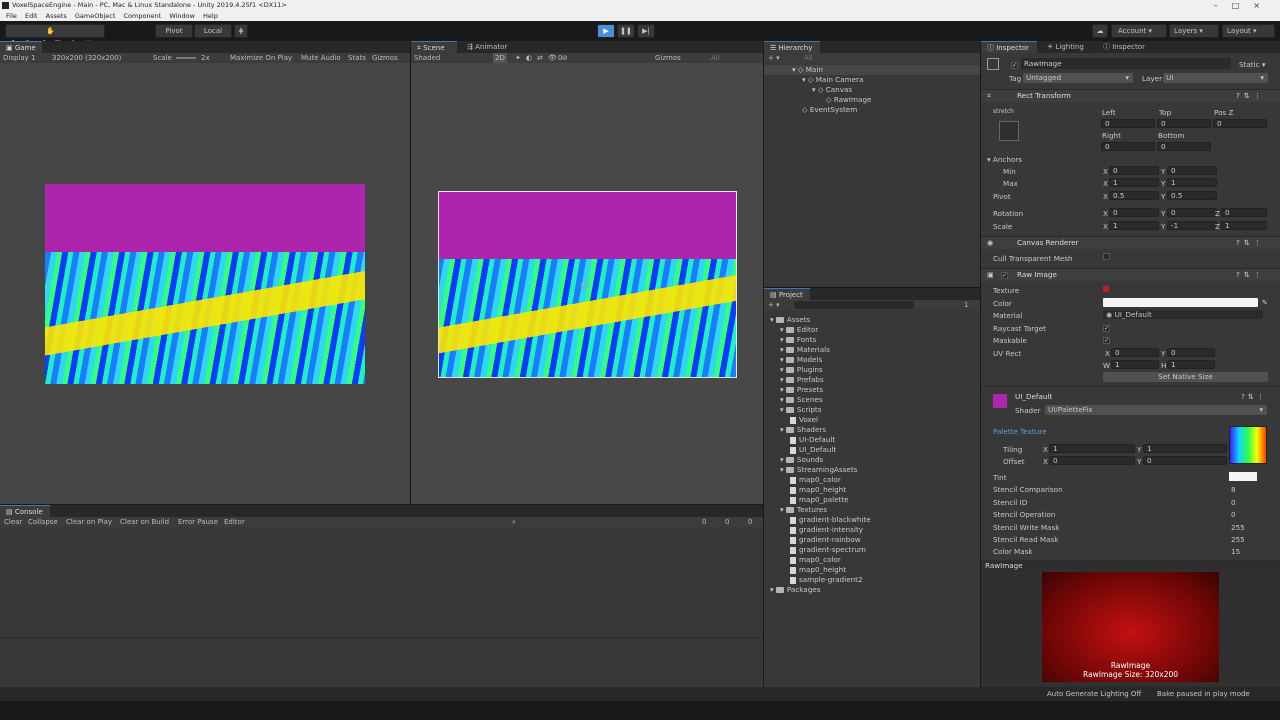  What do you see at coordinates (55, 35) in the screenshot?
I see `transform-tools: ✋✥⟳⤢▣⊕✕` at bounding box center [55, 35].